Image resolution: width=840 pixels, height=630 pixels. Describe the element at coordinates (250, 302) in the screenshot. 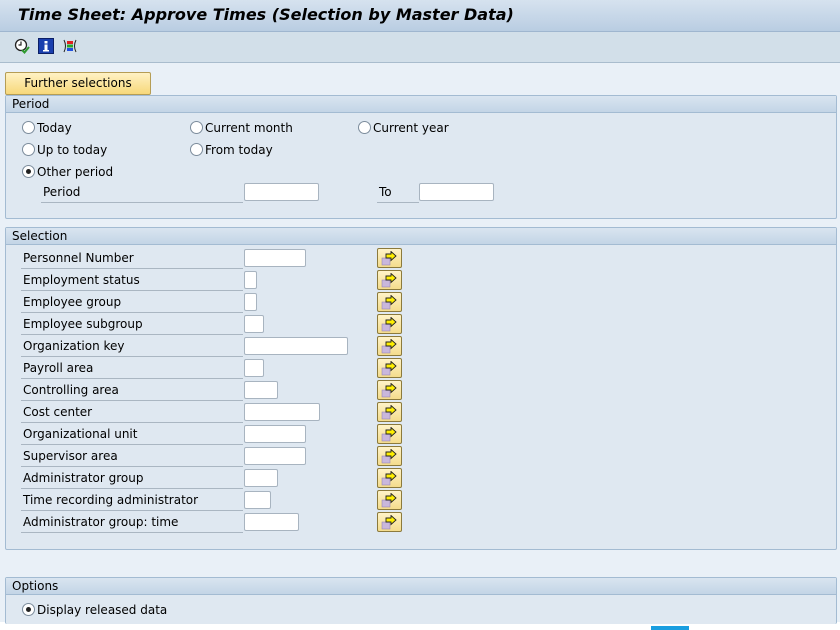

I see `employee-group-input` at that location.